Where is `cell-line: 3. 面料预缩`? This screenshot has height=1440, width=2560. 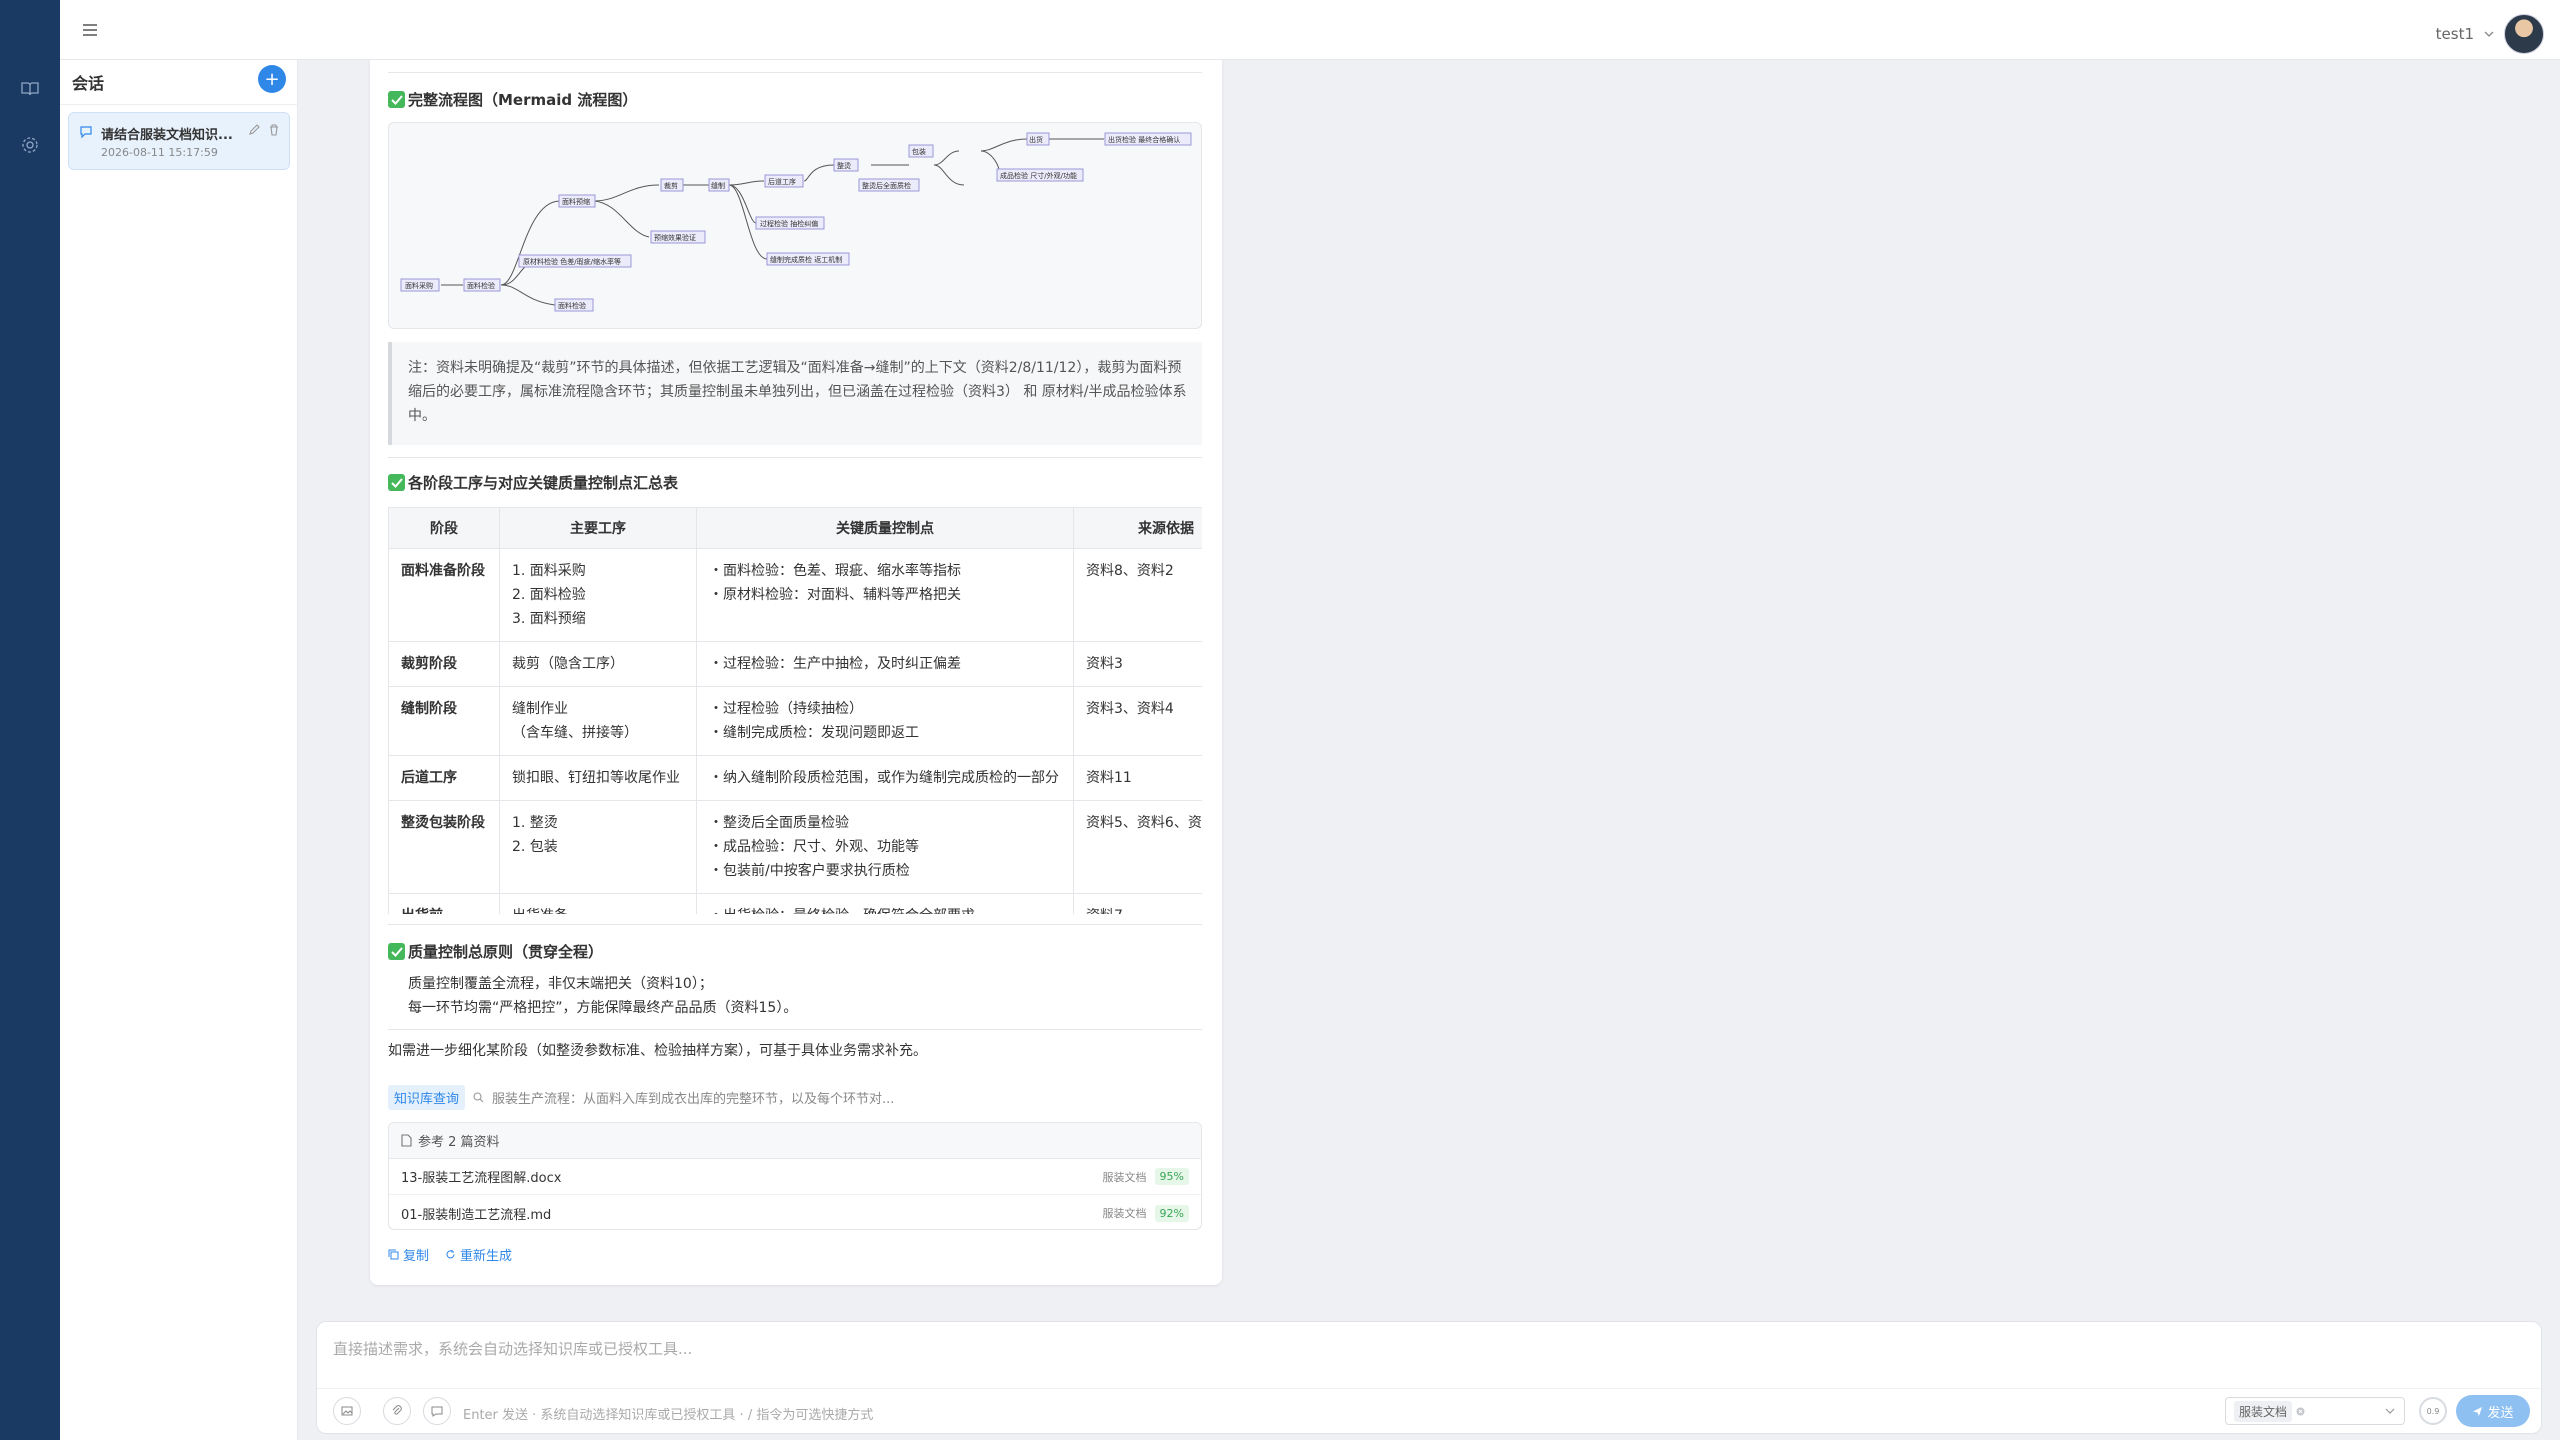
cell-line: 3. 面料预缩 is located at coordinates (549, 619).